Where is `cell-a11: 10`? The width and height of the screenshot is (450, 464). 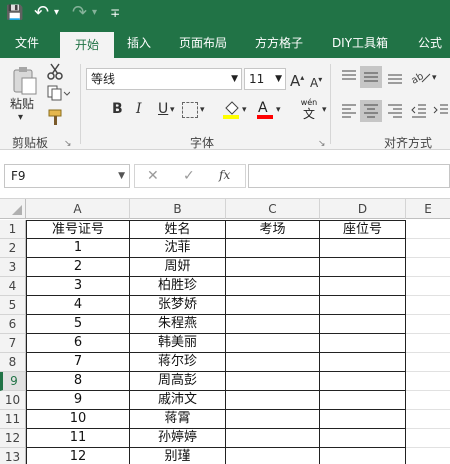
cell-a11: 10 is located at coordinates (78, 419).